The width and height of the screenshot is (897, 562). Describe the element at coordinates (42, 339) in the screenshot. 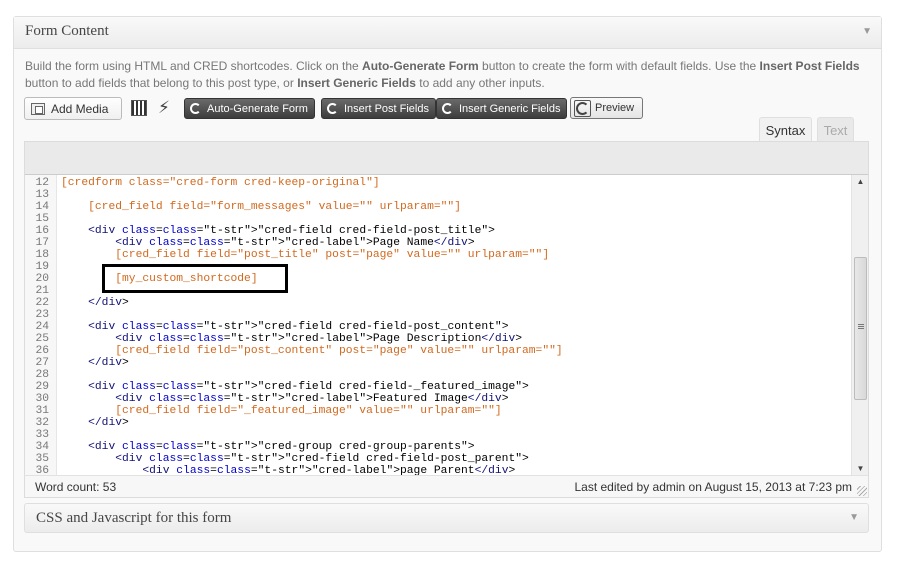

I see `line-number: 25` at that location.